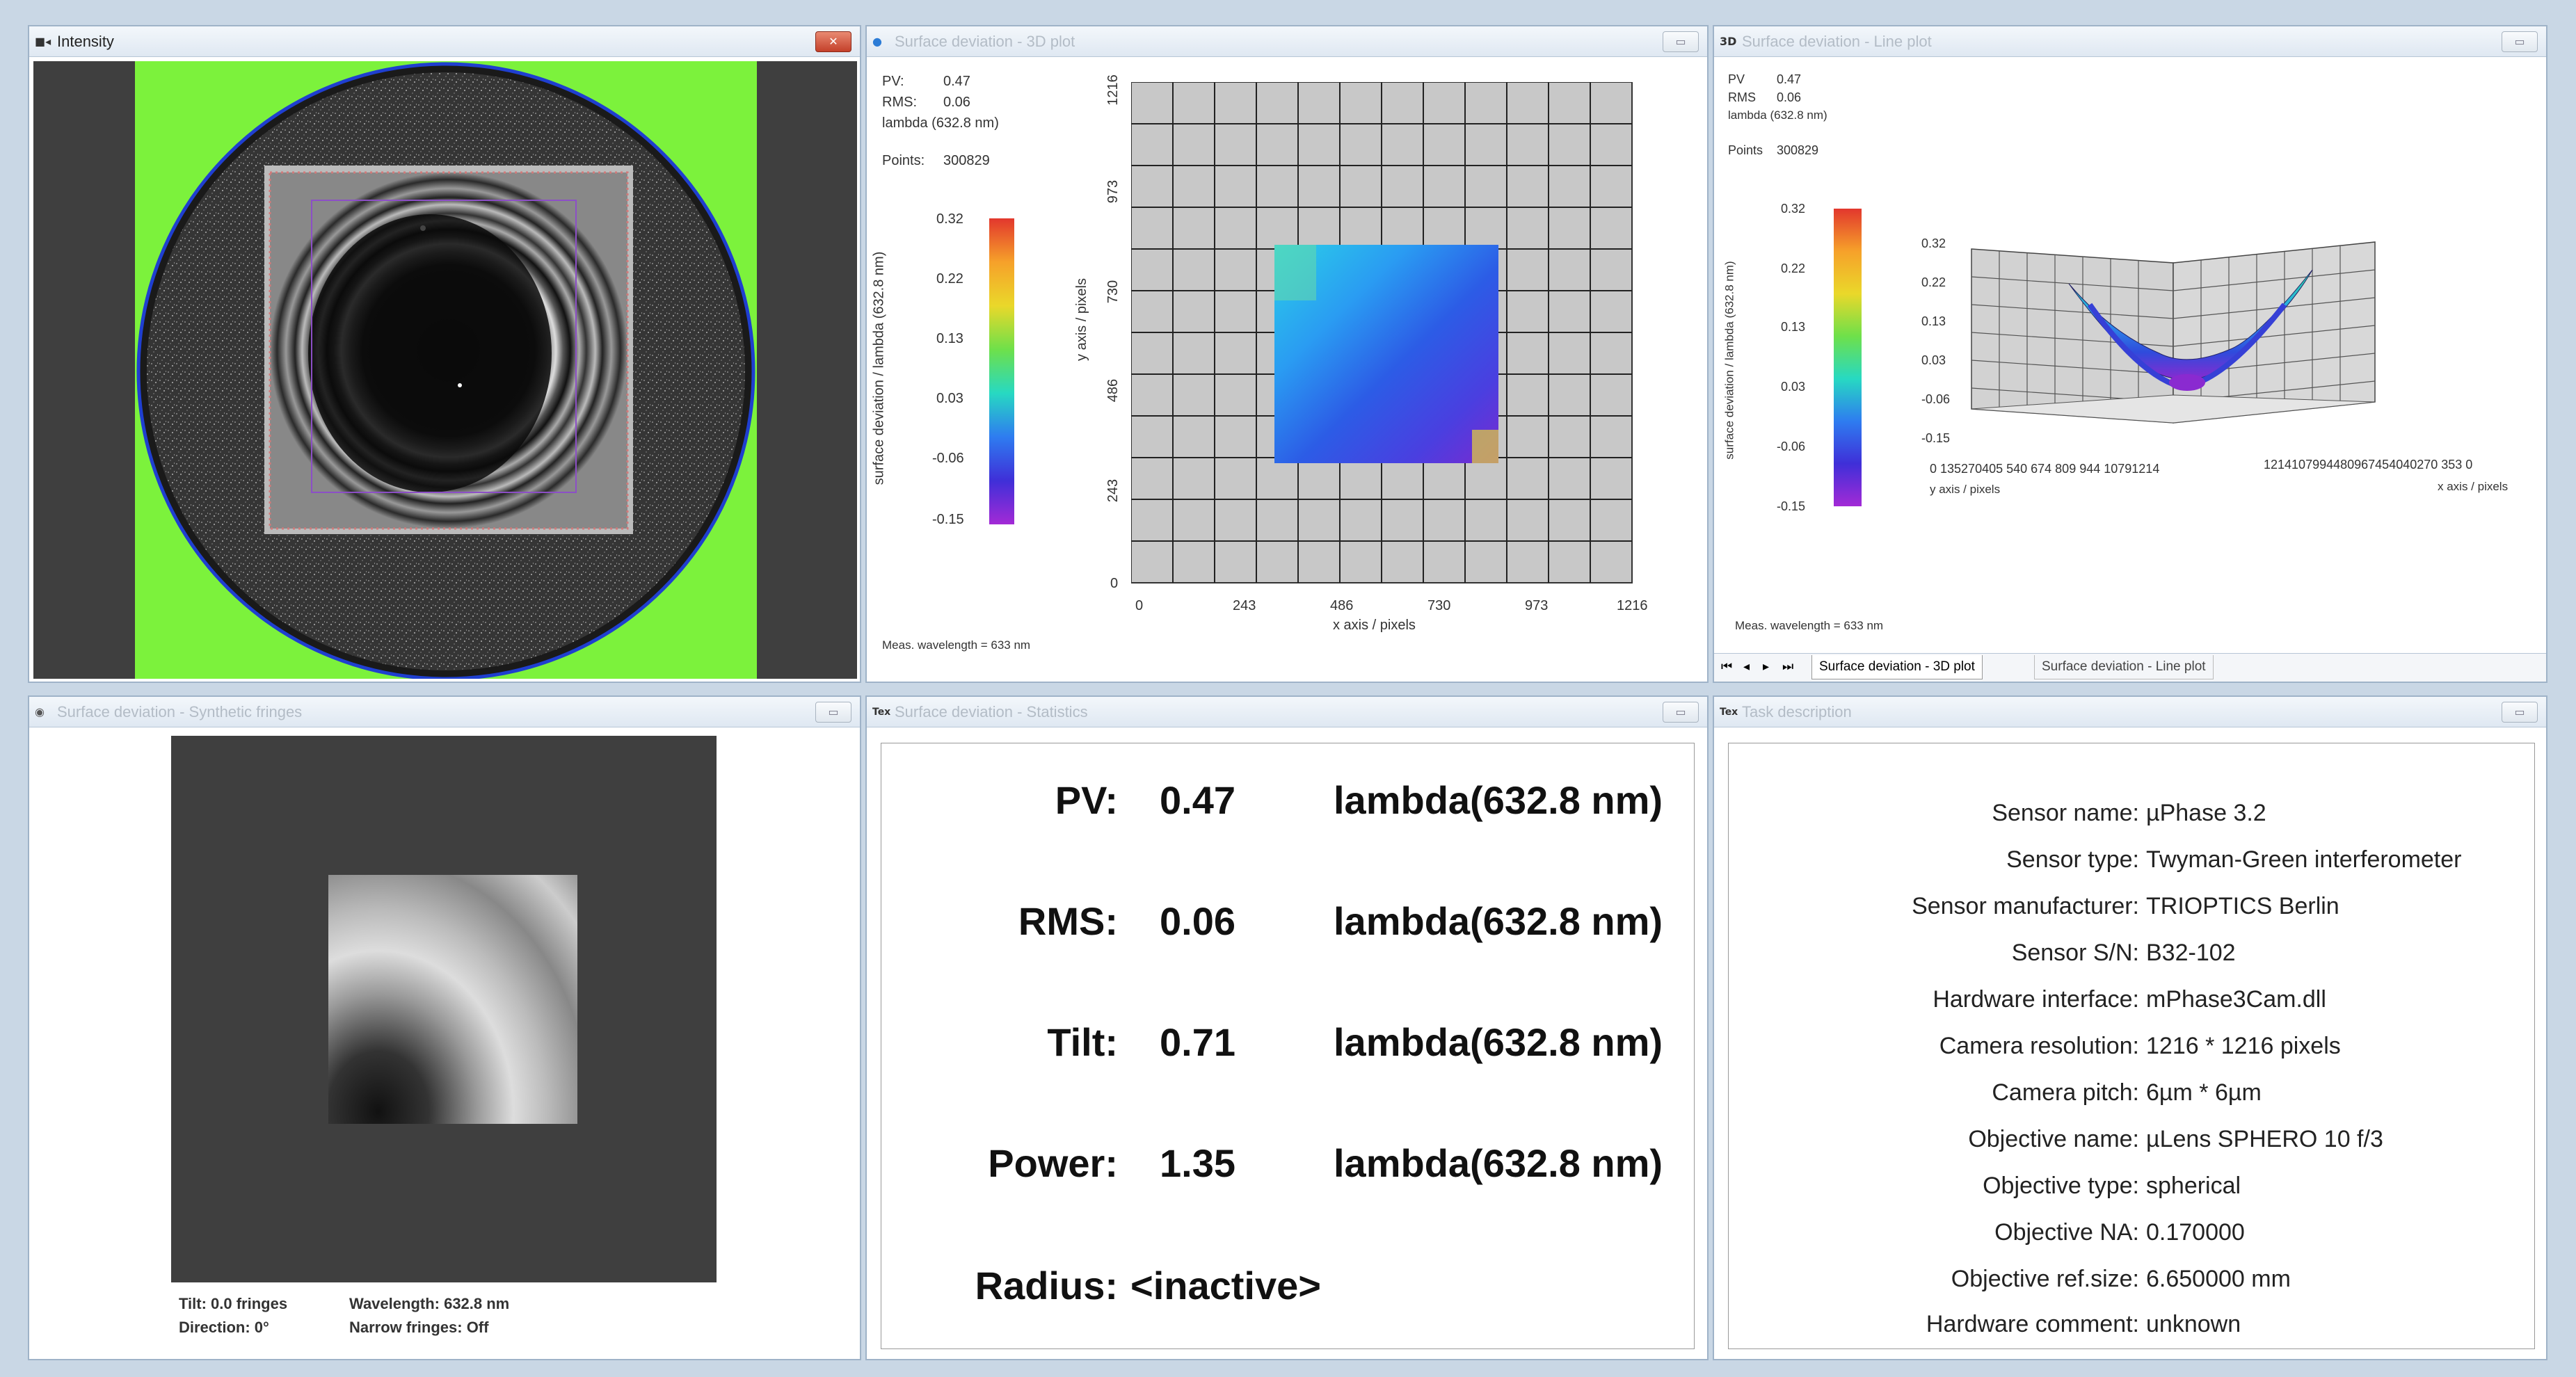 The height and width of the screenshot is (1377, 2576). I want to click on statistics-title: Surface deviation - Statistics, so click(991, 711).